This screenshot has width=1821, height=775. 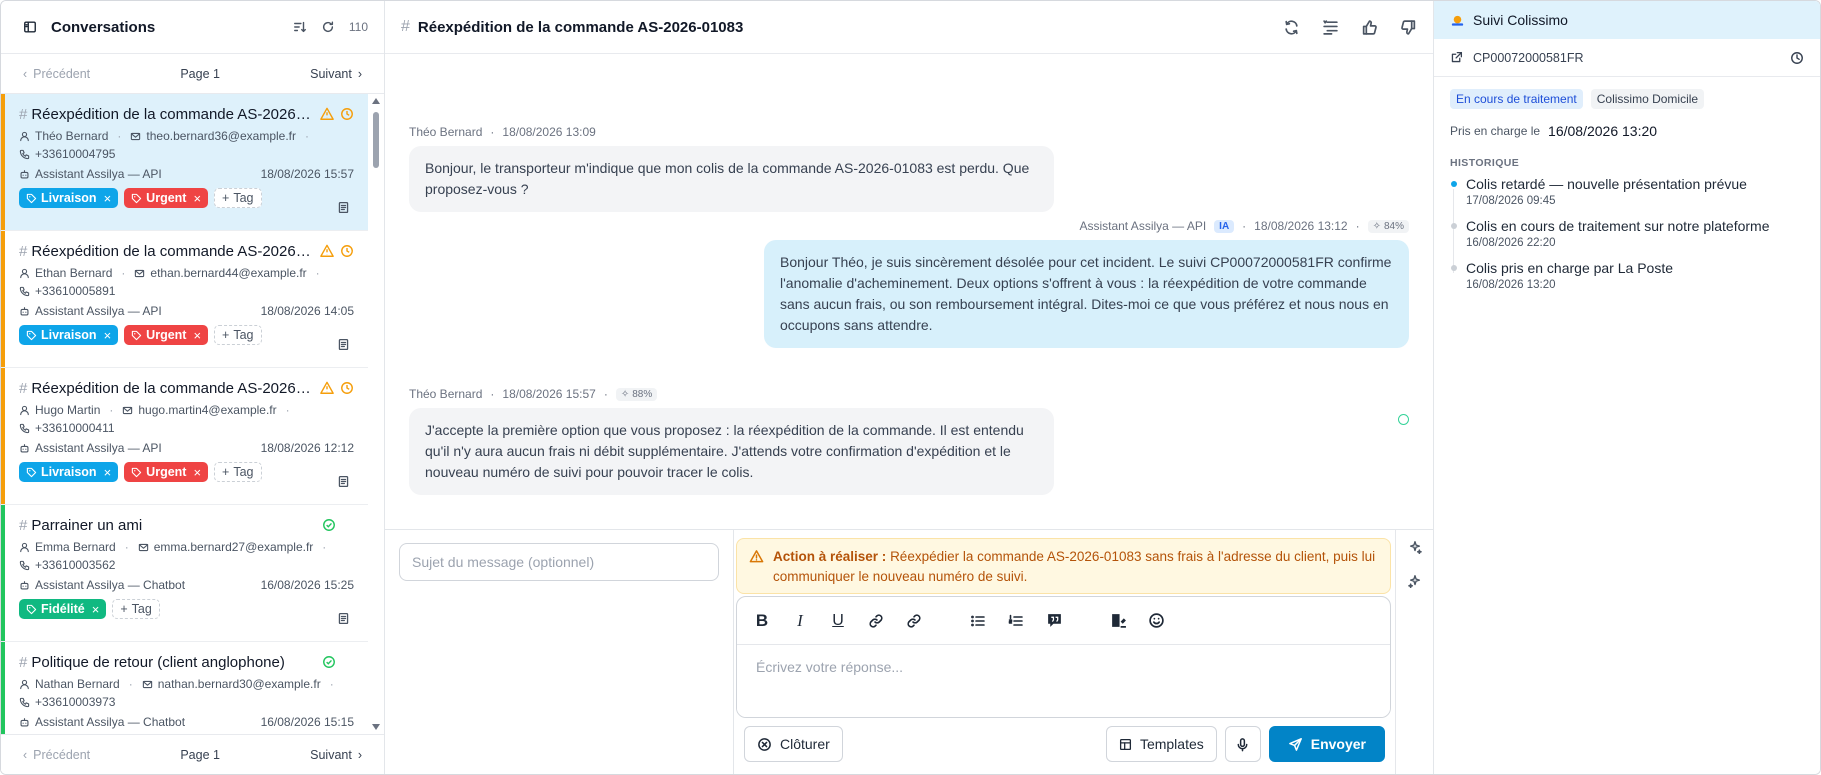 I want to click on tracking-number: CP00072000581FR, so click(x=1528, y=58).